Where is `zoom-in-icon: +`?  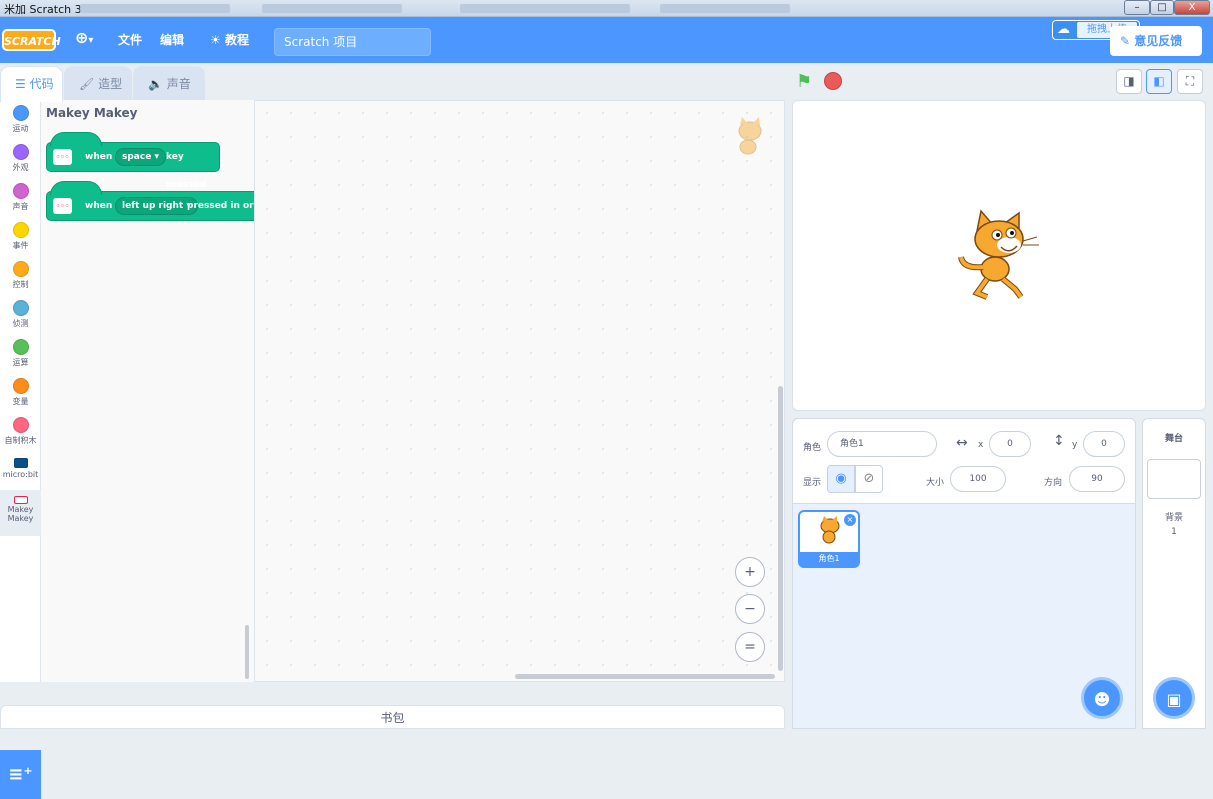
zoom-in-icon: + is located at coordinates (750, 572).